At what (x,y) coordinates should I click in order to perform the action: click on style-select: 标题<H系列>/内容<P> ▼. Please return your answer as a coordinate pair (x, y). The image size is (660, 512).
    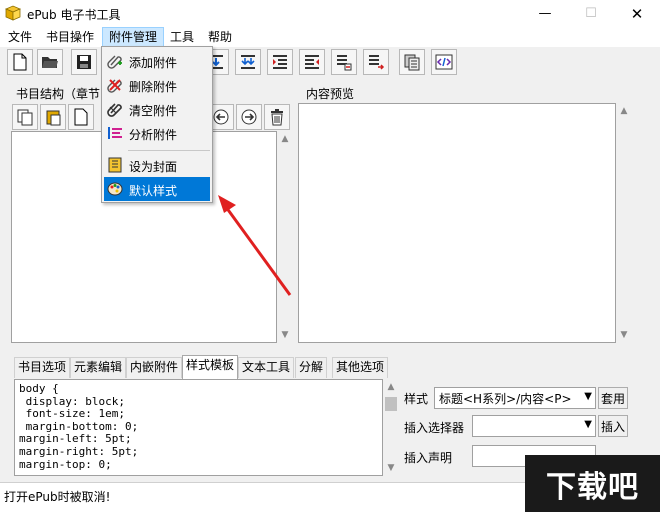
    Looking at the image, I should click on (515, 398).